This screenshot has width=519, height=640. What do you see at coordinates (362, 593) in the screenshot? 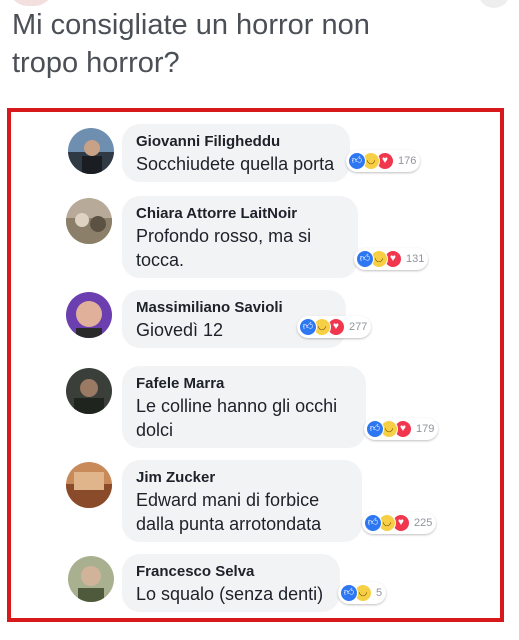
I see `reactions-summary: 👍︎ ◡ 5` at bounding box center [362, 593].